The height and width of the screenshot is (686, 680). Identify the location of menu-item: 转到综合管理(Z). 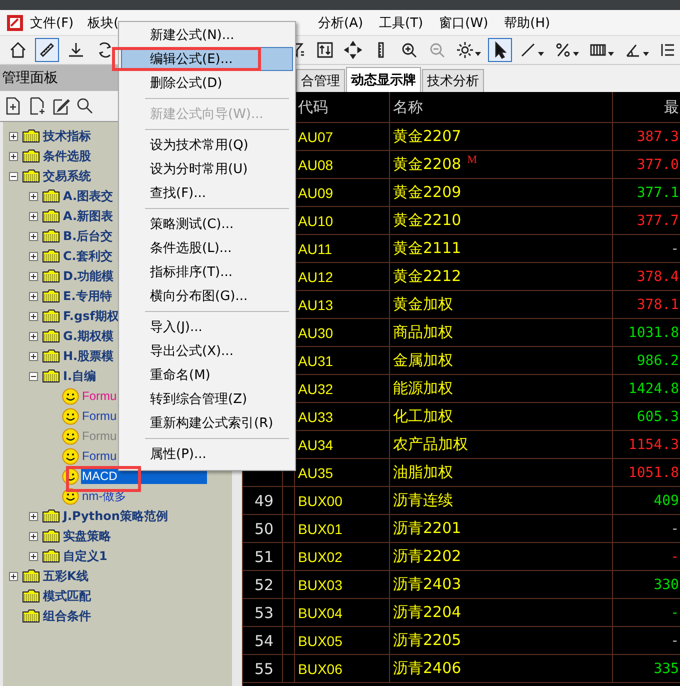
(207, 399).